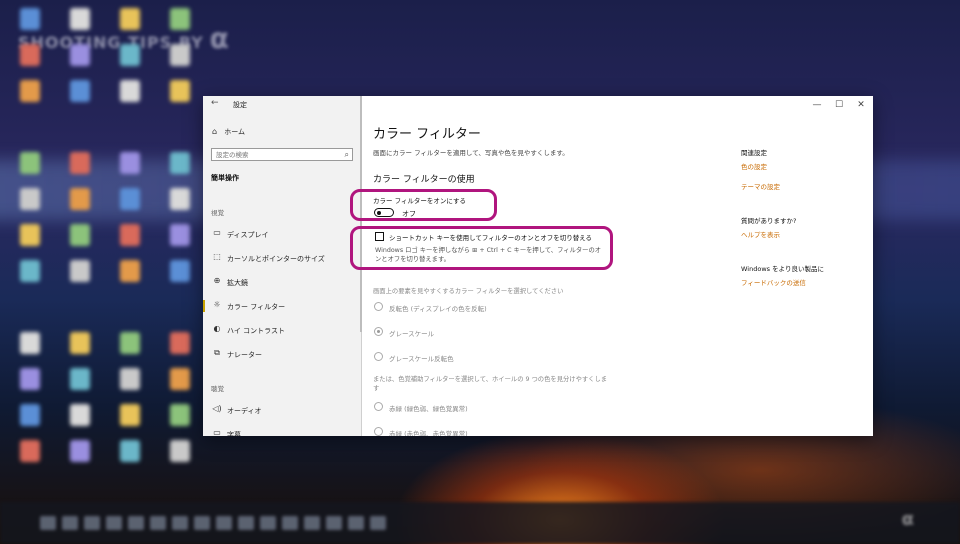 The image size is (960, 544). Describe the element at coordinates (428, 408) in the screenshot. I see `radio-deuteranopia-label: 赤緑 (緑色弱、緑色覚異常)` at that location.